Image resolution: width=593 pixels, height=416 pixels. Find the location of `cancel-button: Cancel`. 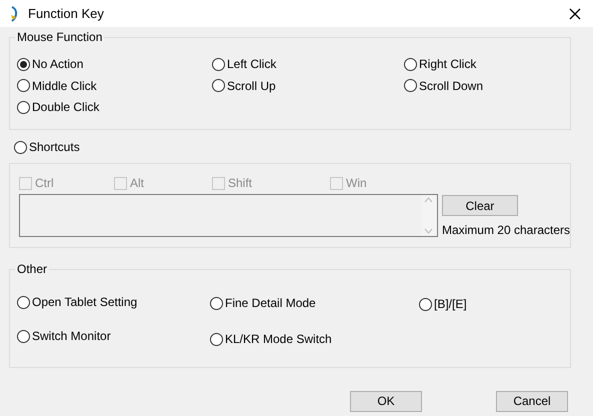

cancel-button: Cancel is located at coordinates (532, 401).